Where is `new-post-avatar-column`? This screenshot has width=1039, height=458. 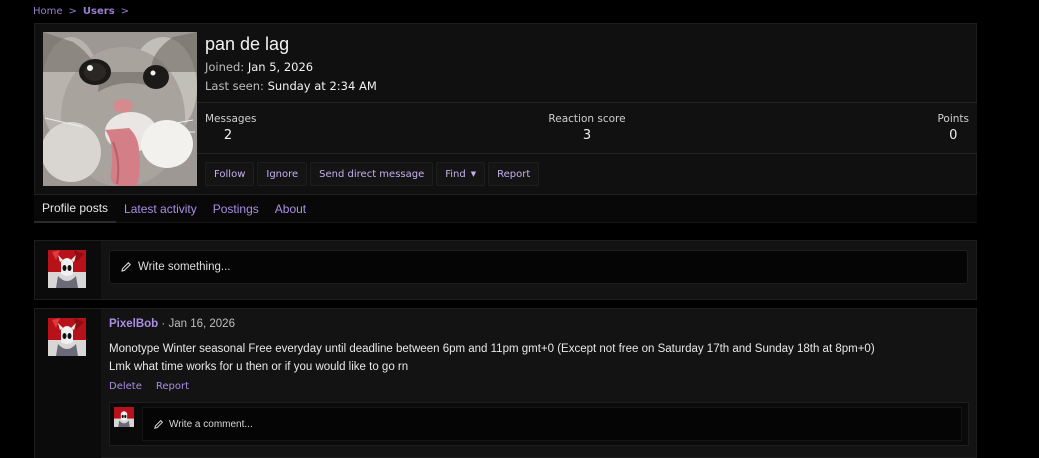 new-post-avatar-column is located at coordinates (68, 270).